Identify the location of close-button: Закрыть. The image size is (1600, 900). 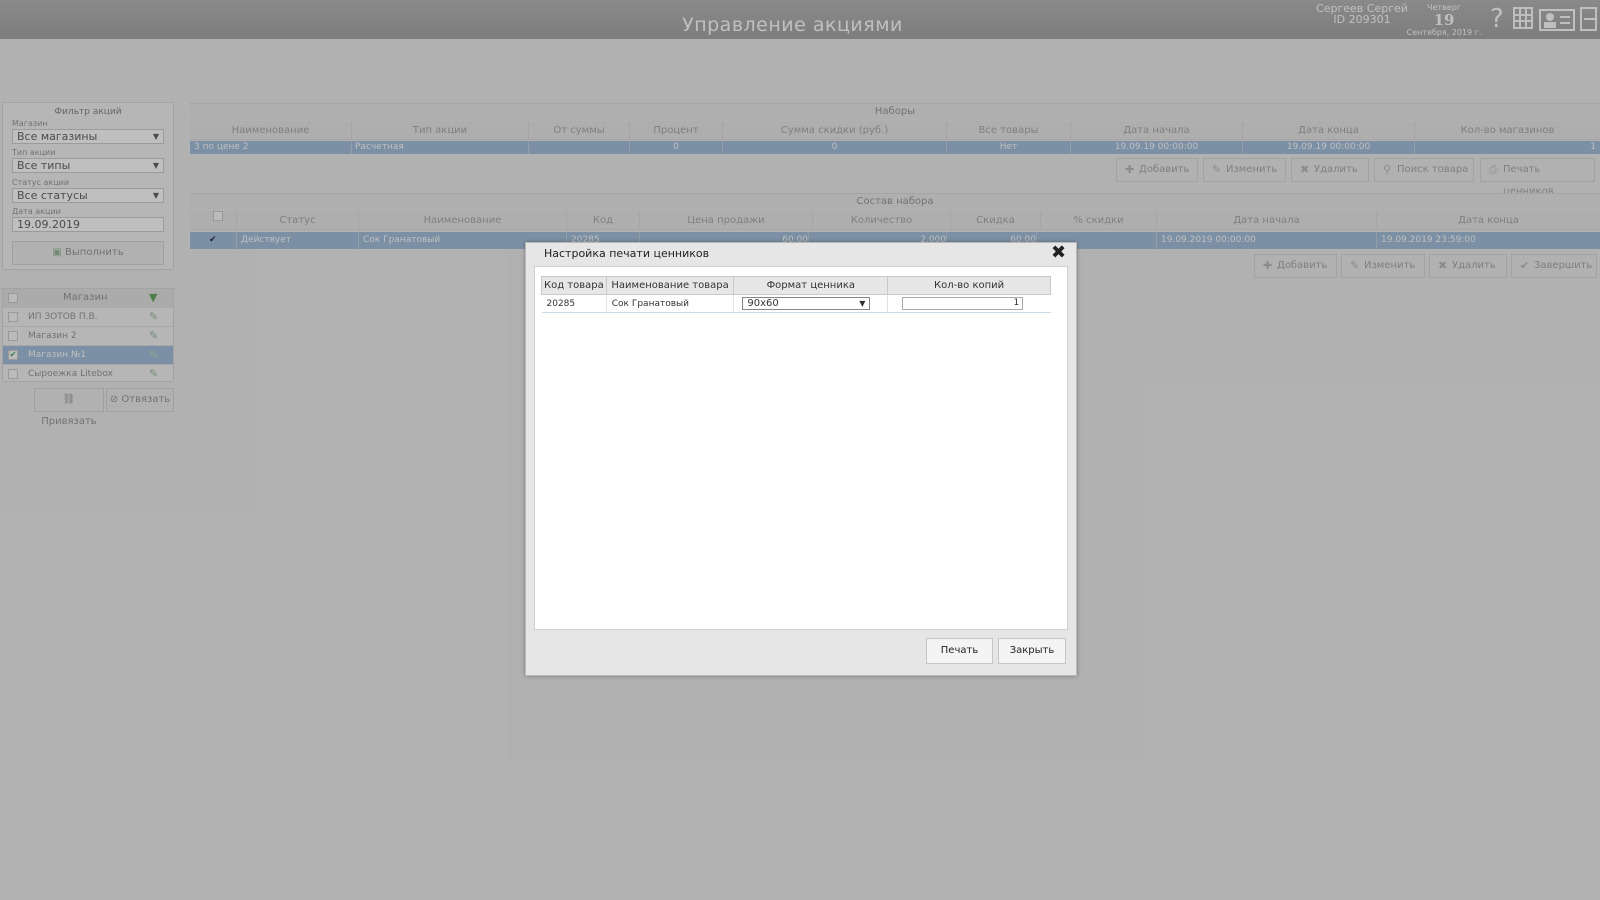
(1032, 651).